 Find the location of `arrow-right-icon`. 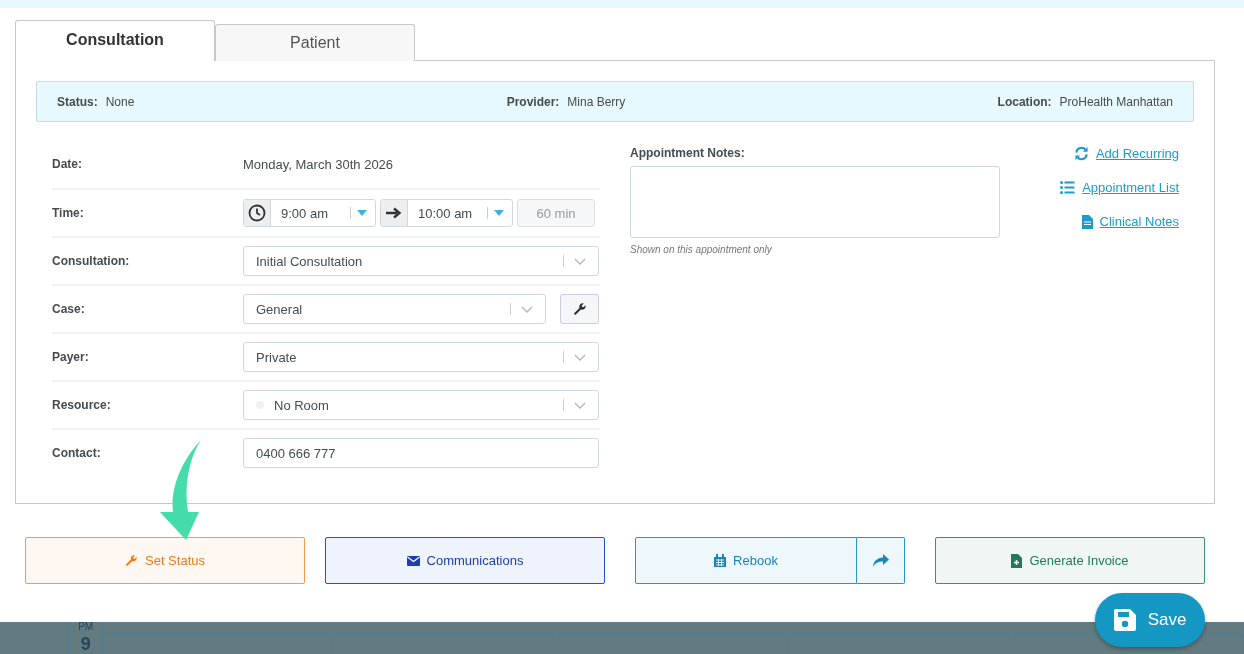

arrow-right-icon is located at coordinates (394, 213).